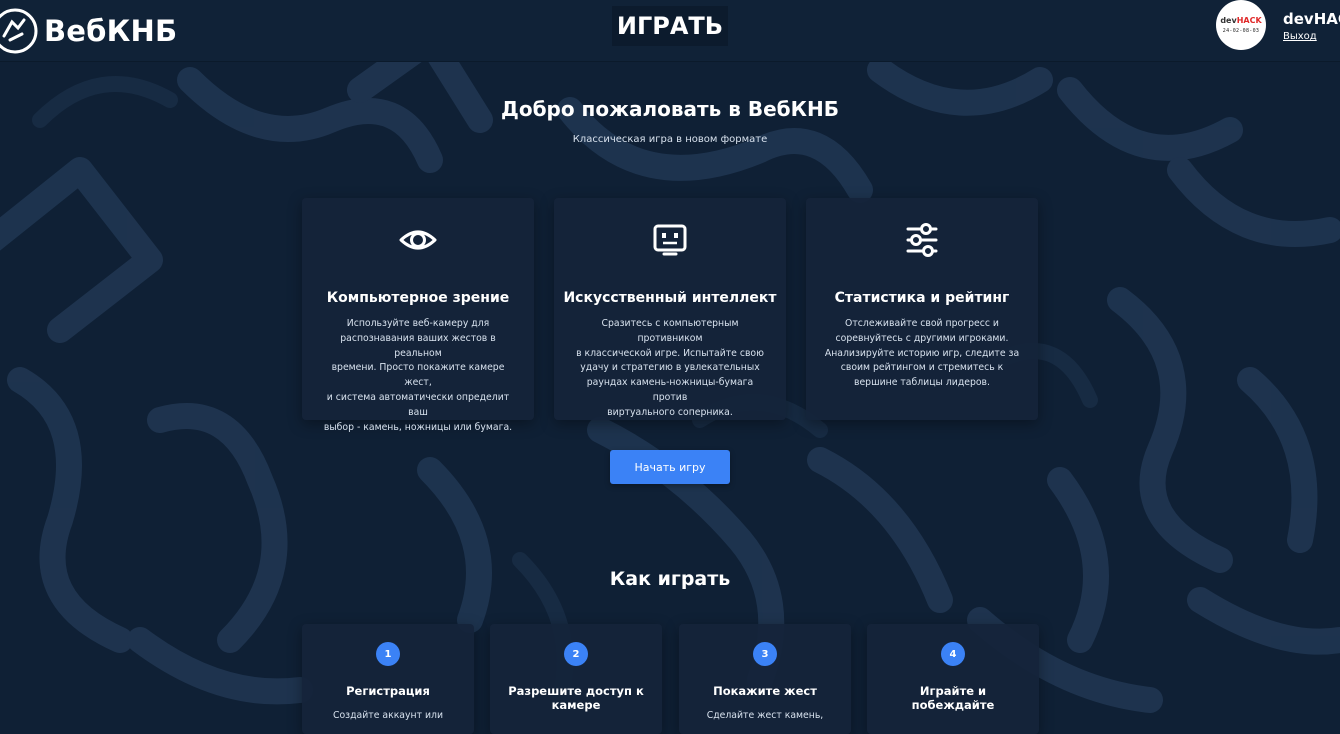  I want to click on avatar-brand-prefix: dev, so click(1228, 20).